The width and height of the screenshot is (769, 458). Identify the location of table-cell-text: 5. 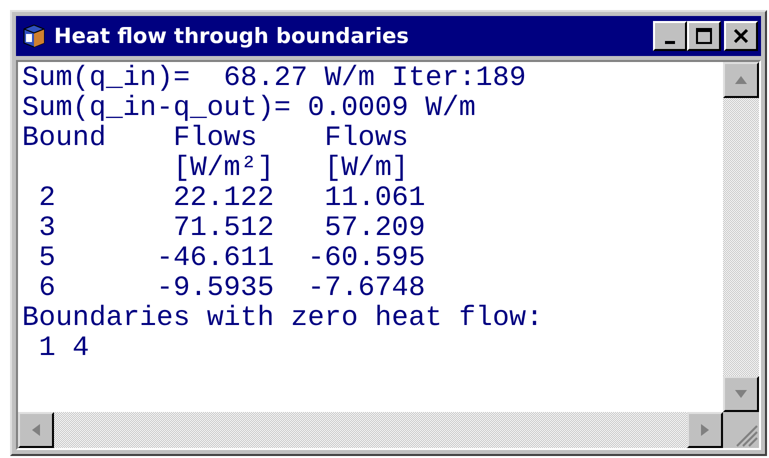
(47, 259).